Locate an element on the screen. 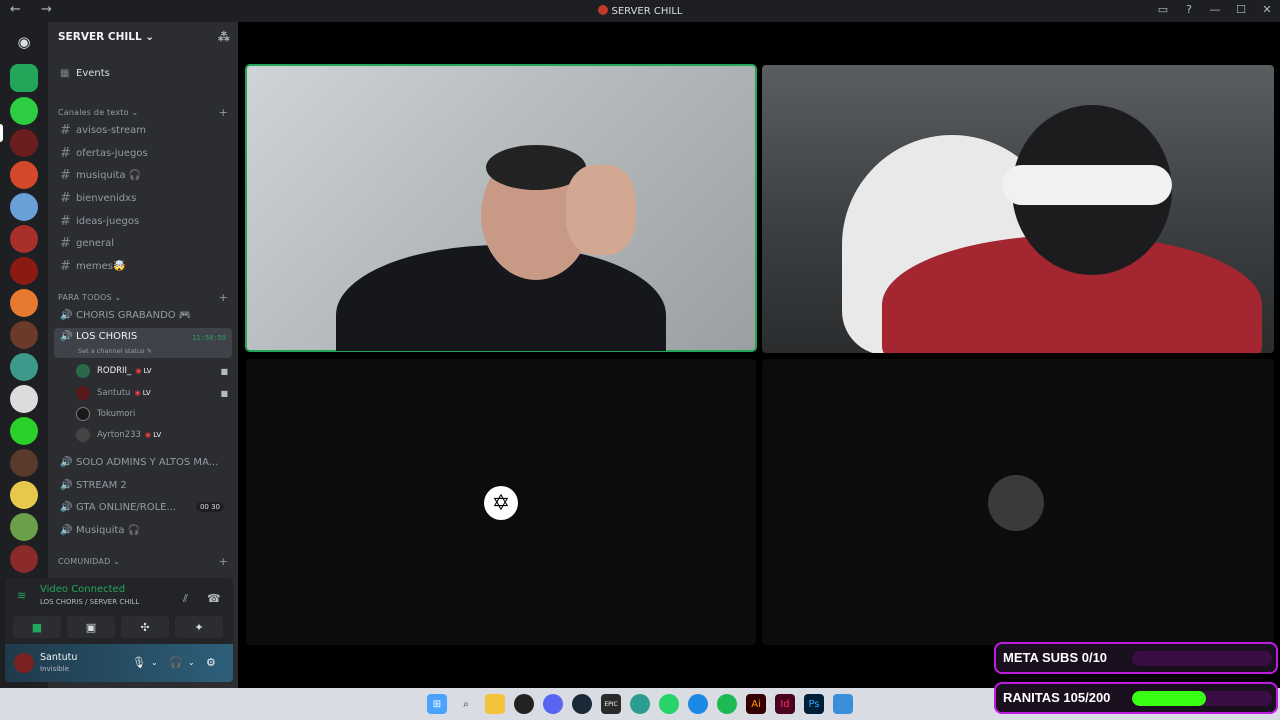 Image resolution: width=1280 pixels, height=720 pixels. noise-suppression-icon: ⫽ is located at coordinates (185, 599).